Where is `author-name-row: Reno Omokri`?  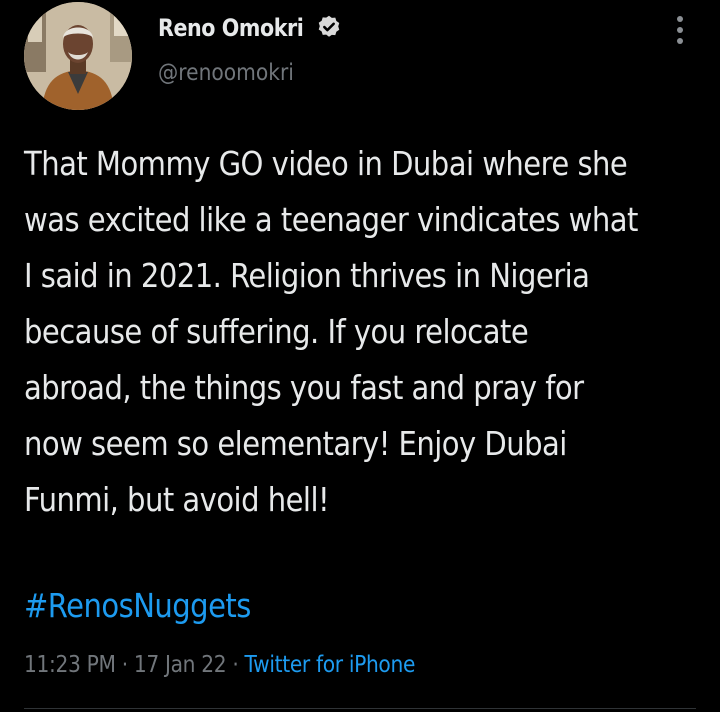
author-name-row: Reno Omokri is located at coordinates (250, 28).